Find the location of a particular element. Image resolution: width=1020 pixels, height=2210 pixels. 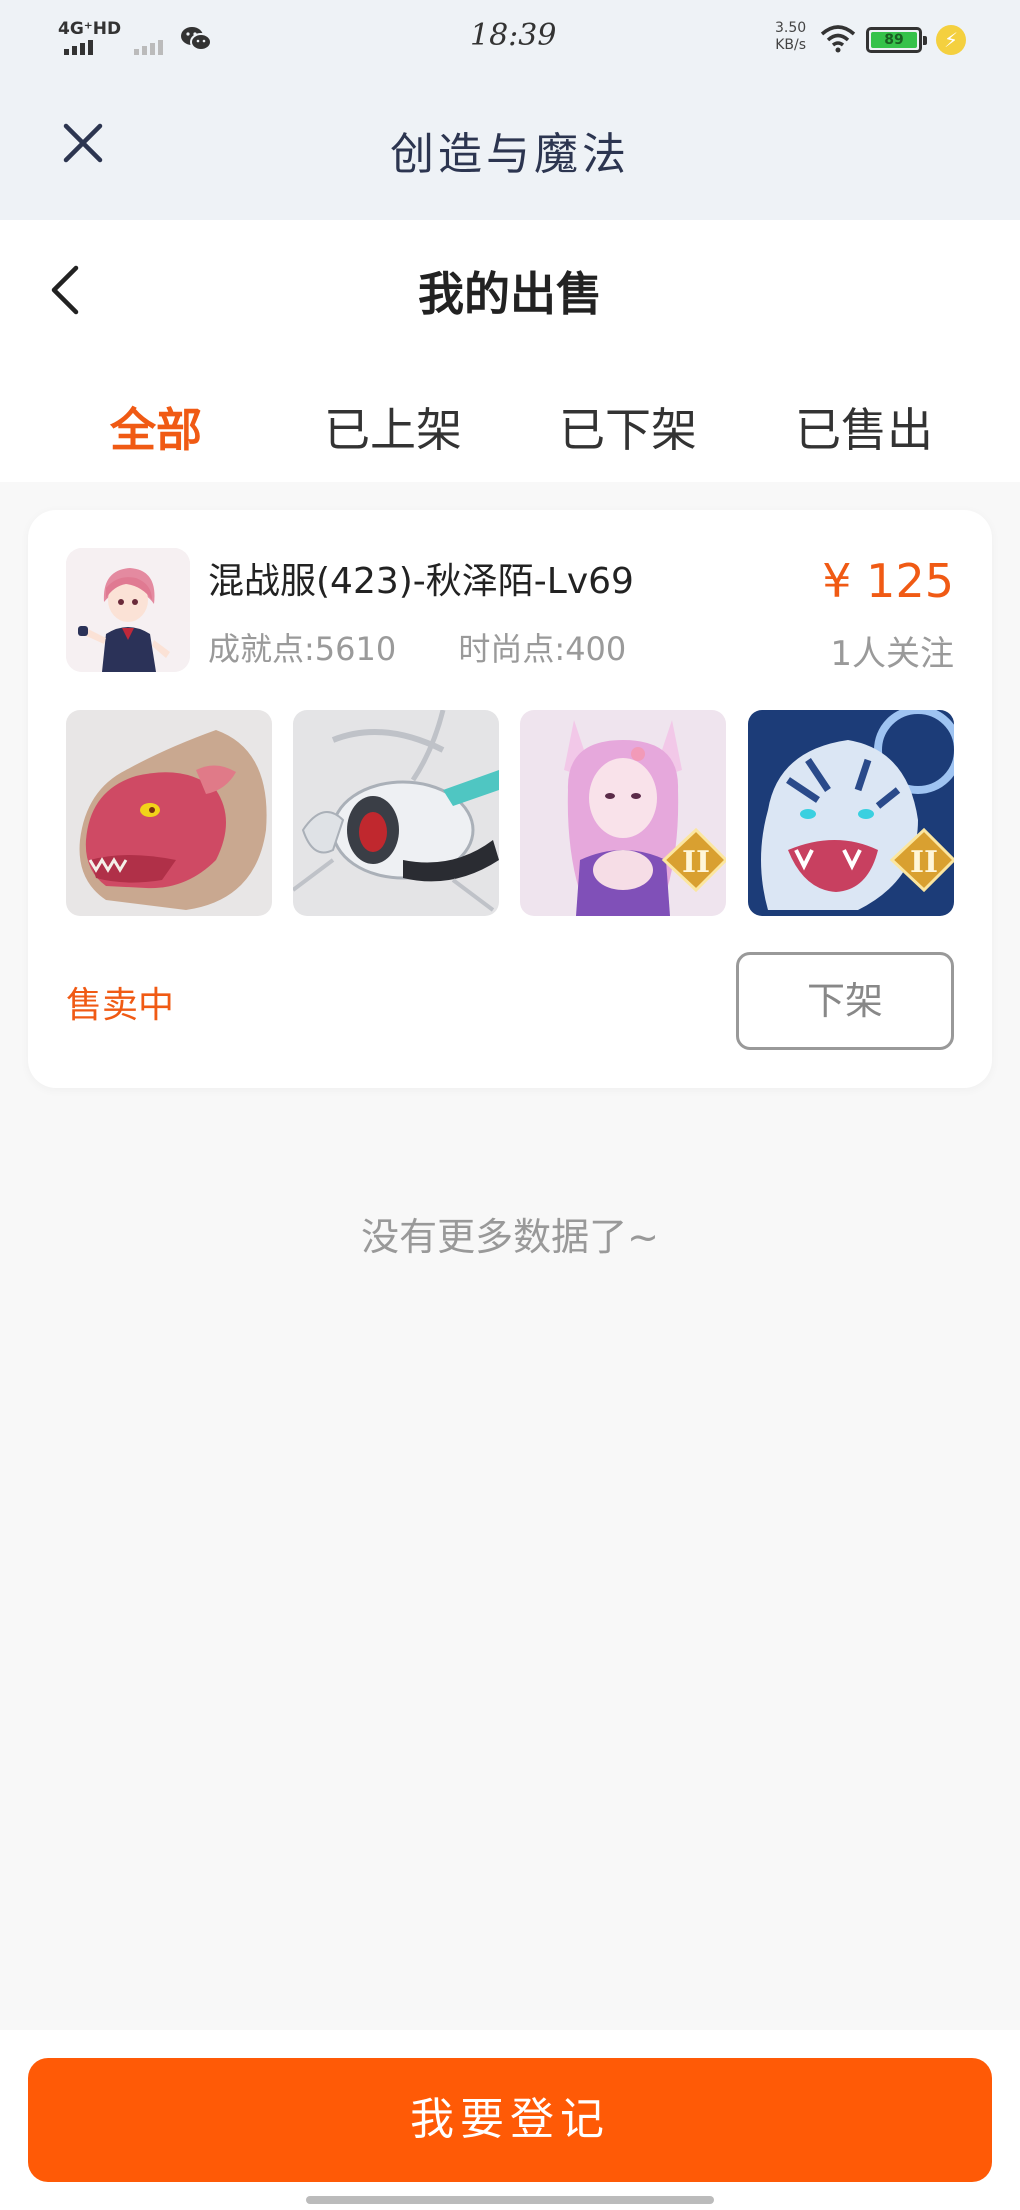

fashion-points: 时尚点:400 is located at coordinates (542, 649).